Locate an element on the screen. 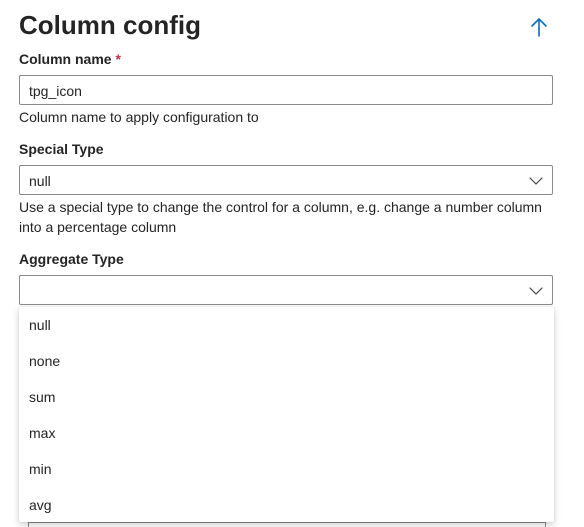 The width and height of the screenshot is (584, 527). column-name-label: Column name * is located at coordinates (70, 59).